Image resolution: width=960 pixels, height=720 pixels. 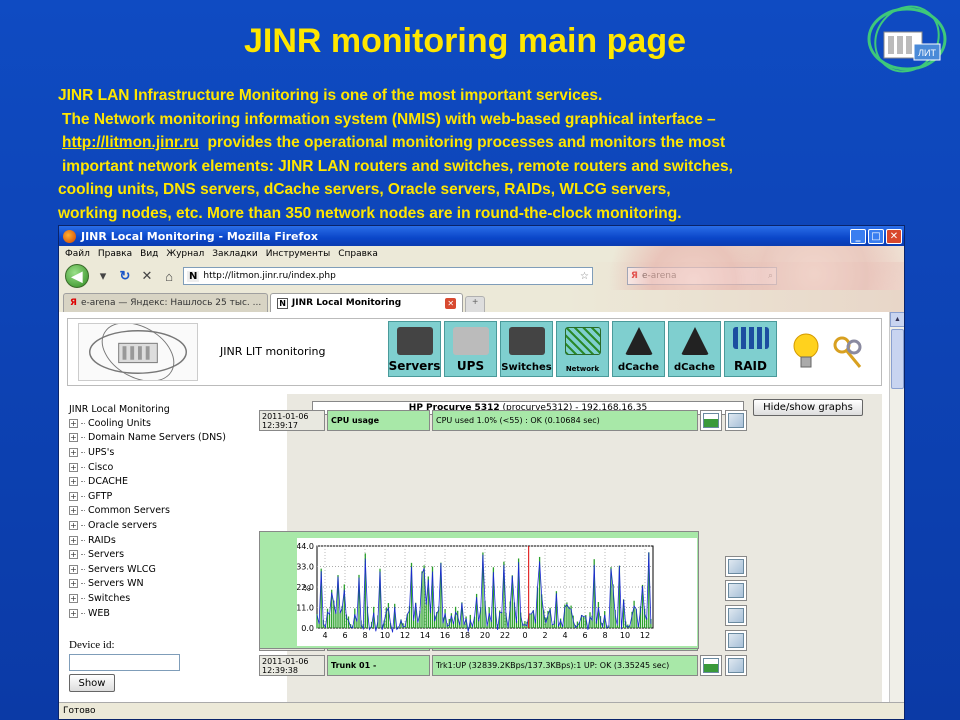 I want to click on tree-item-cisco: + Cisco, so click(x=174, y=467).